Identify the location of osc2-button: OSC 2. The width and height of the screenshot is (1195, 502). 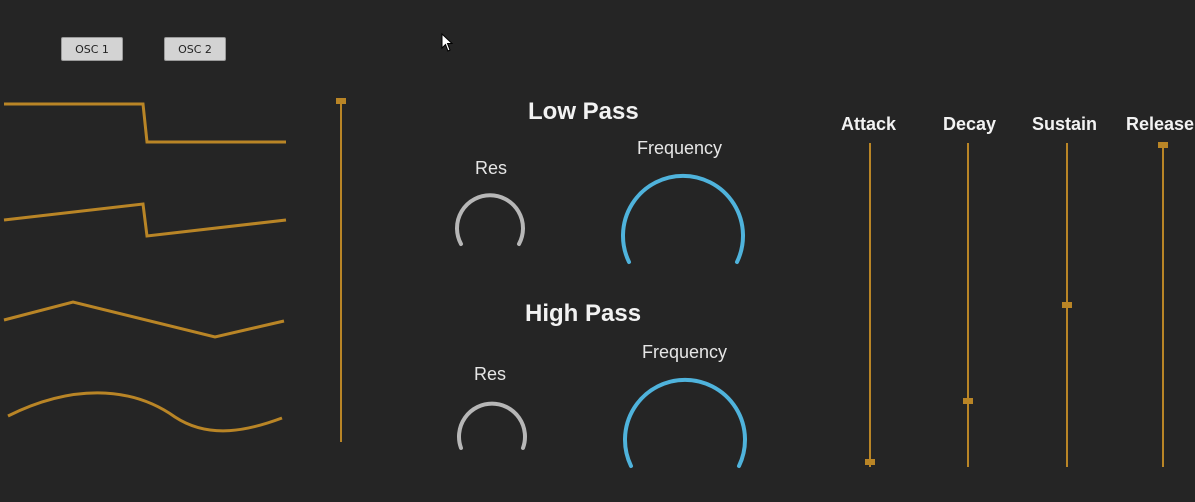
(195, 49).